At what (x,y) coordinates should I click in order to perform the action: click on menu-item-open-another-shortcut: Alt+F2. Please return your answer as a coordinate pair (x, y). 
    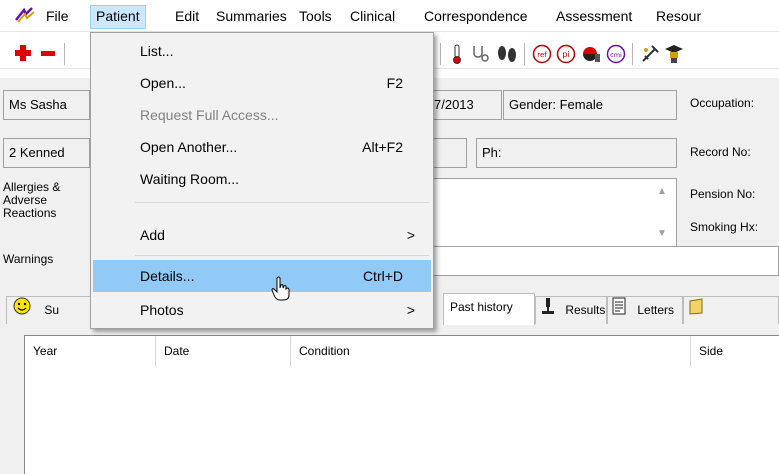
    Looking at the image, I should click on (382, 147).